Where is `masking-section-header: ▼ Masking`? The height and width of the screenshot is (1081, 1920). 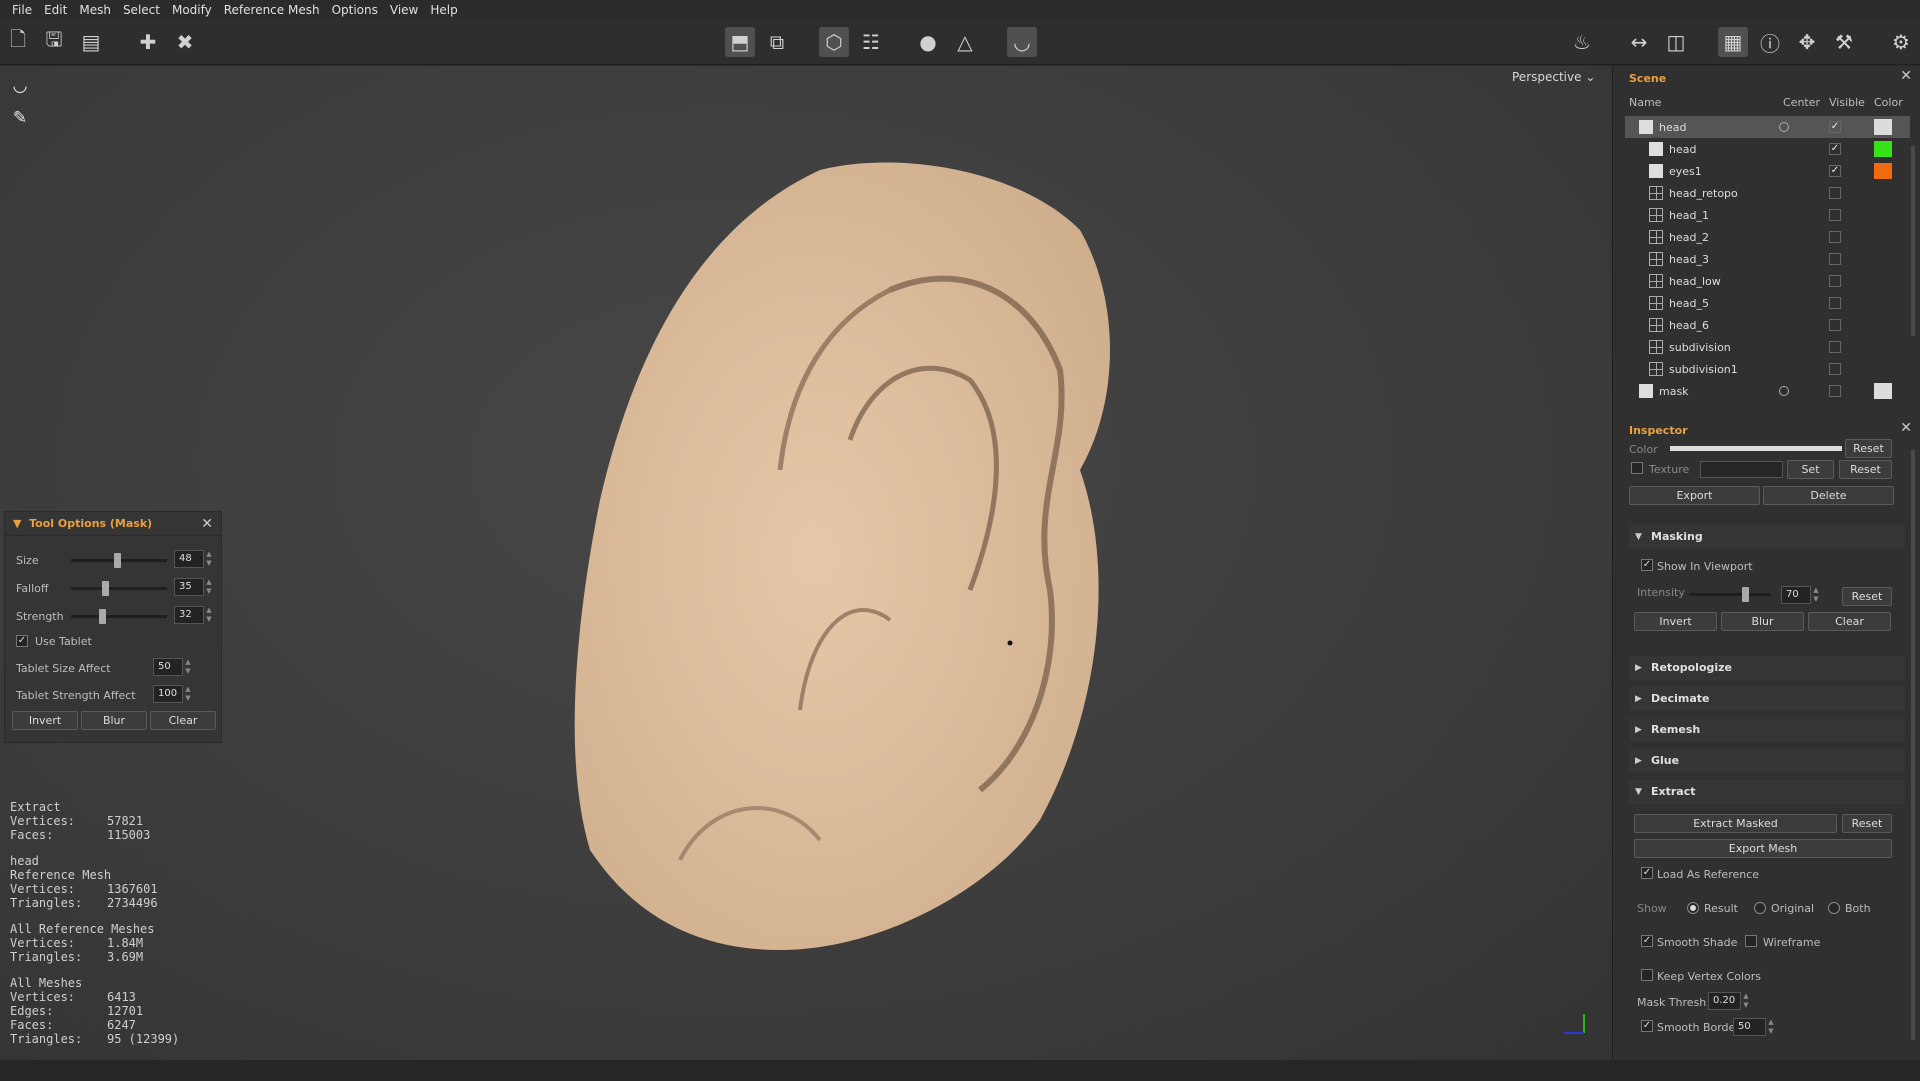 masking-section-header: ▼ Masking is located at coordinates (1767, 537).